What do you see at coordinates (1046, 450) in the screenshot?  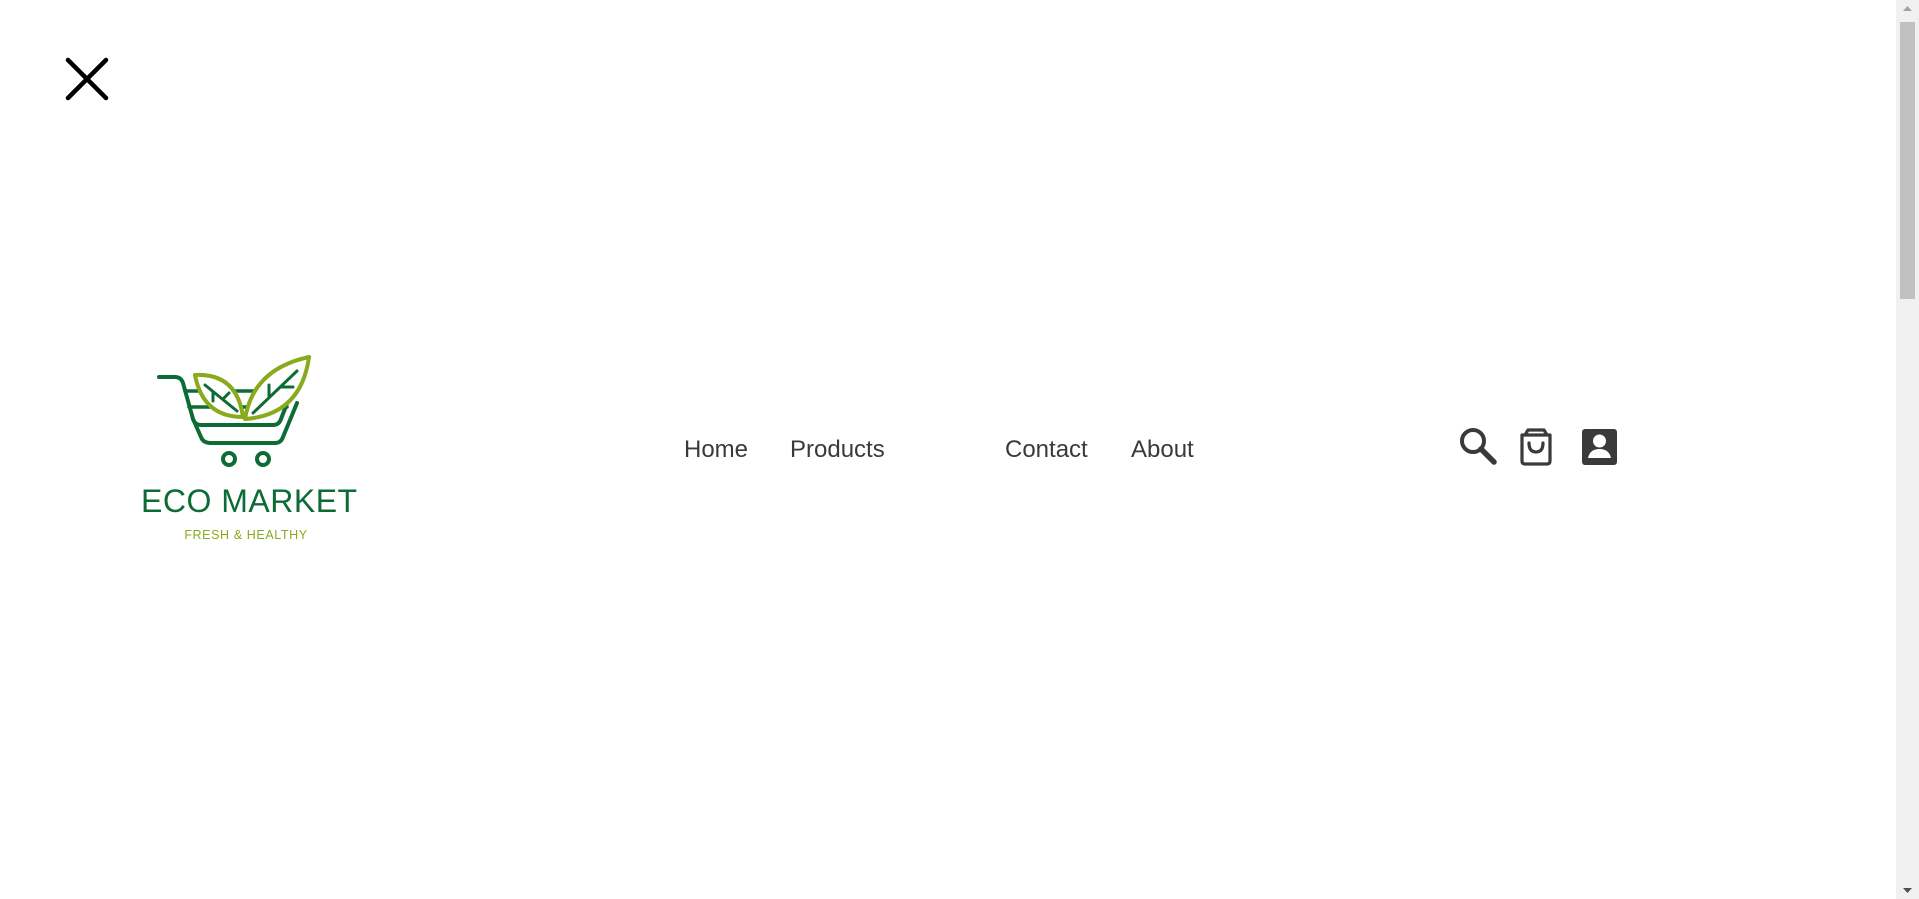 I see `nav-item-contact: Contact` at bounding box center [1046, 450].